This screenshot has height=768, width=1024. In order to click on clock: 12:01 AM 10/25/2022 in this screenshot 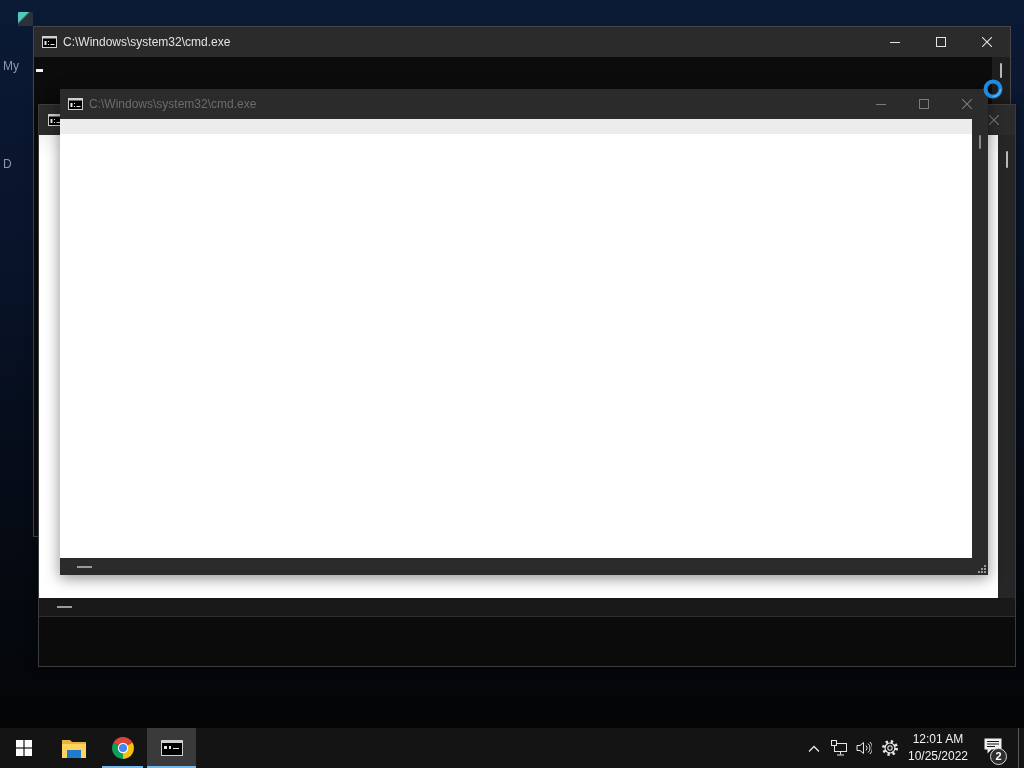, I will do `click(938, 748)`.